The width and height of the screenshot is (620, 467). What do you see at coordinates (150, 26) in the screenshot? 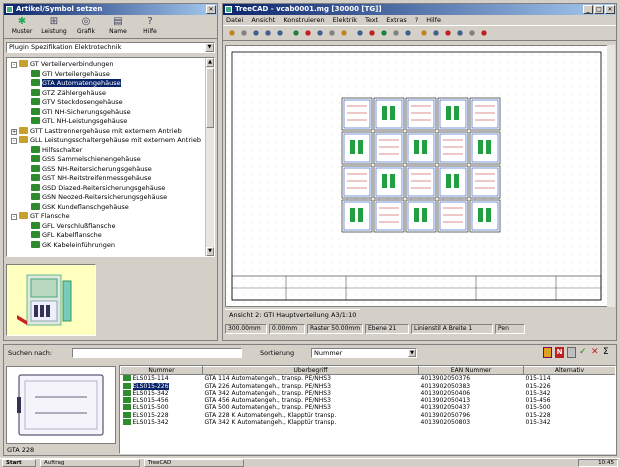
I see `toolbar-hilfe-button: ? Hilfe` at bounding box center [150, 26].